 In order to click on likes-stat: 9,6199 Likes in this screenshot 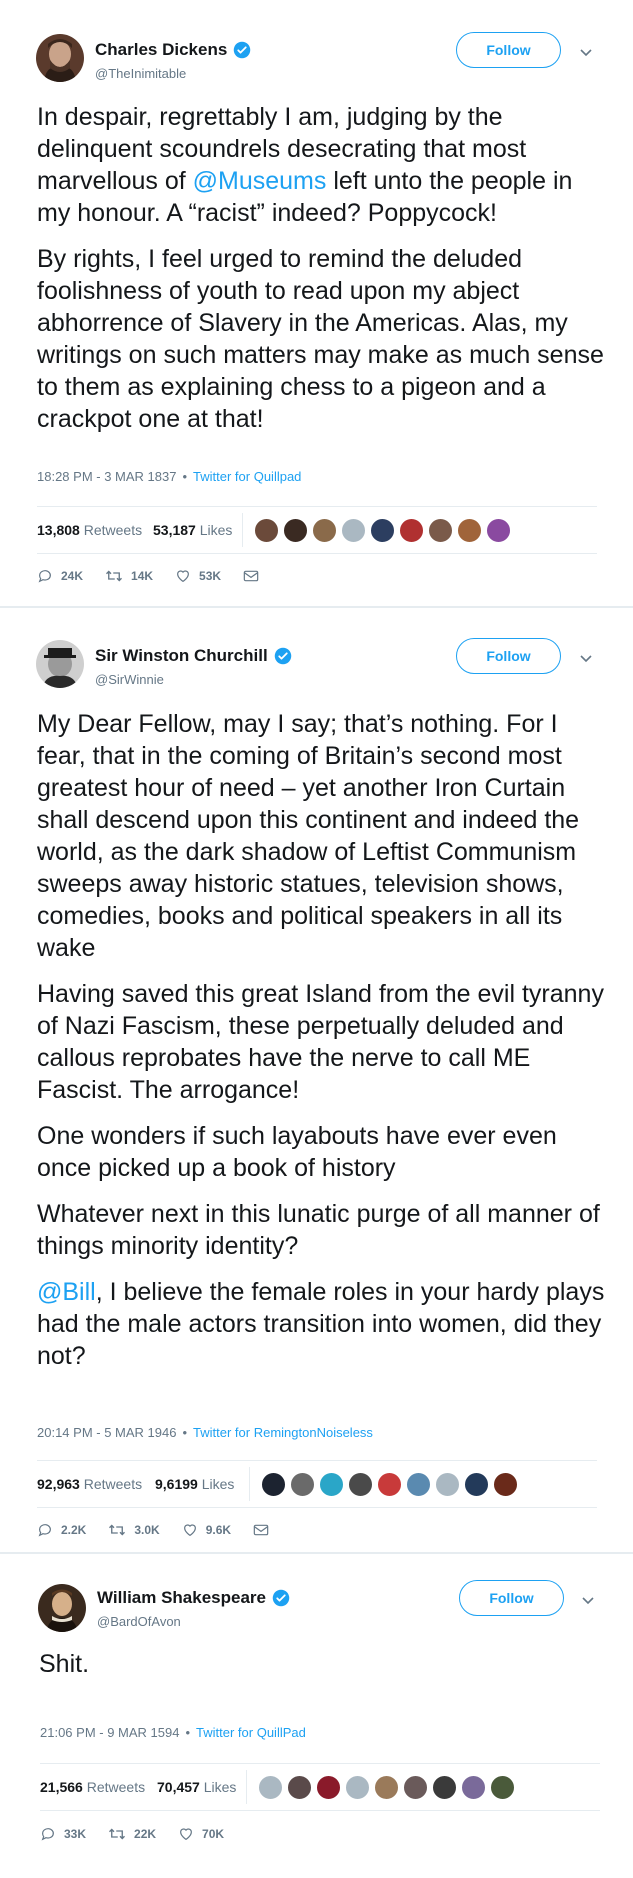, I will do `click(194, 1484)`.